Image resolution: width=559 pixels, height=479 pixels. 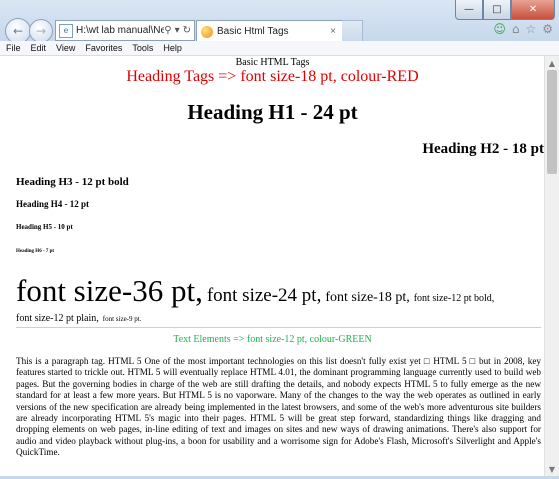 I want to click on tab-favicon-icon, so click(x=207, y=31).